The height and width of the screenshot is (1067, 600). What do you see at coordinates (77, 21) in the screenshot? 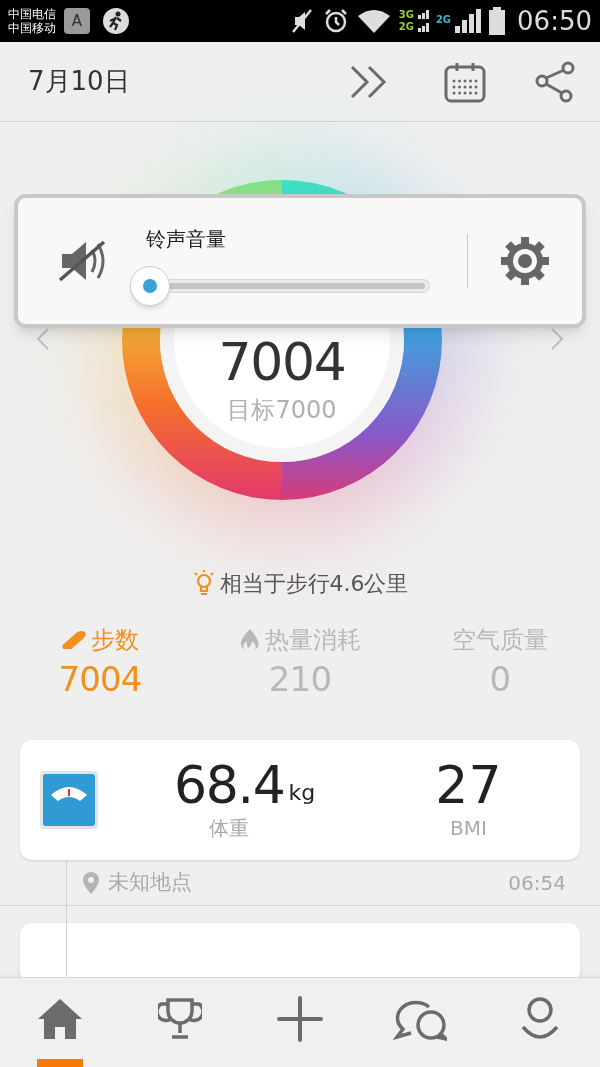
I see `keyboard-badge: A` at bounding box center [77, 21].